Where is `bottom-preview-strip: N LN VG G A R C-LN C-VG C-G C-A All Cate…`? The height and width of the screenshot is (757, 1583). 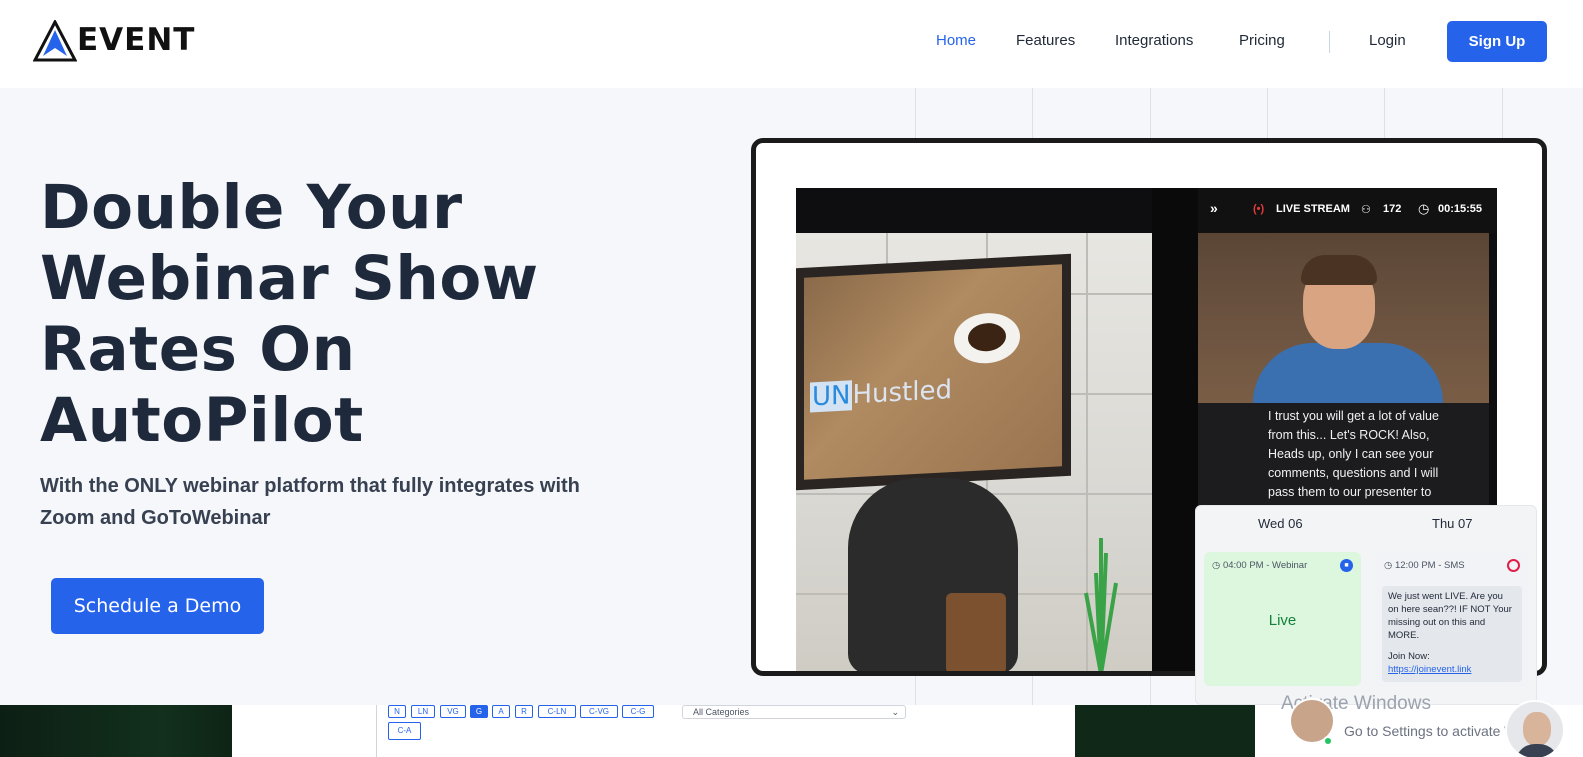 bottom-preview-strip: N LN VG G A R C-LN C-VG C-G C-A All Cate… is located at coordinates (791, 725).